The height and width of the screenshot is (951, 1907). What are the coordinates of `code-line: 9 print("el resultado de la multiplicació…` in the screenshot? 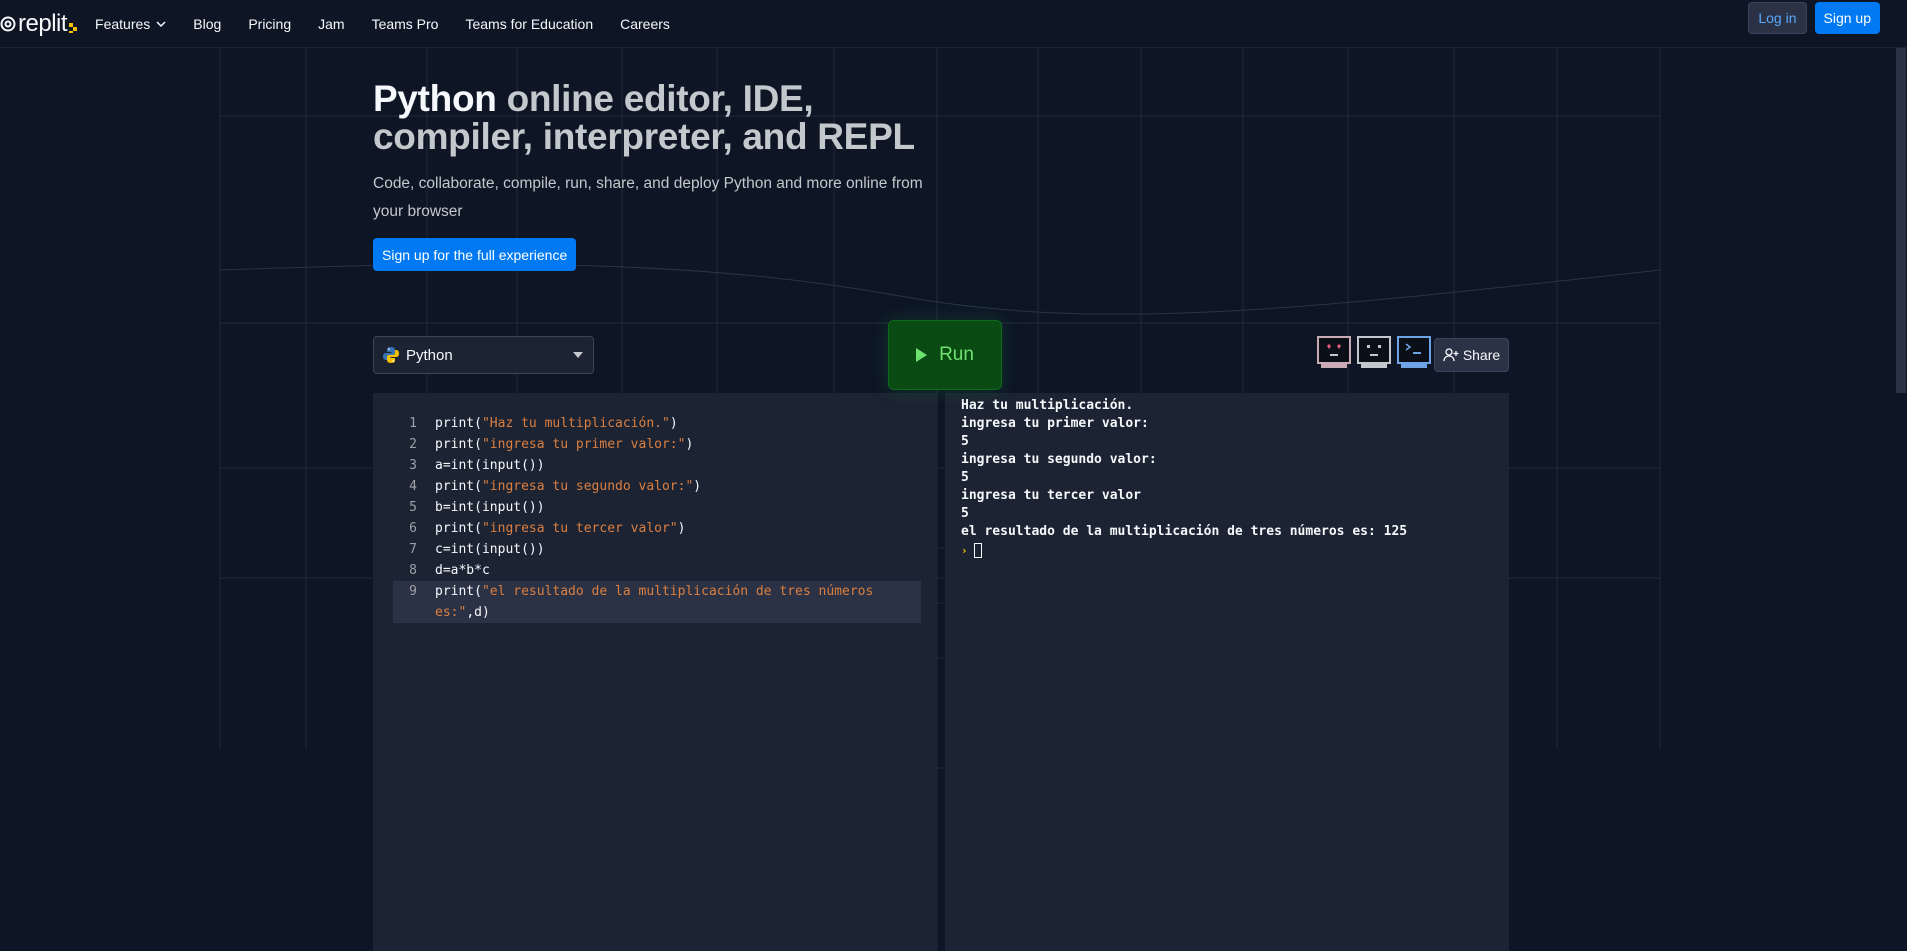 It's located at (657, 602).